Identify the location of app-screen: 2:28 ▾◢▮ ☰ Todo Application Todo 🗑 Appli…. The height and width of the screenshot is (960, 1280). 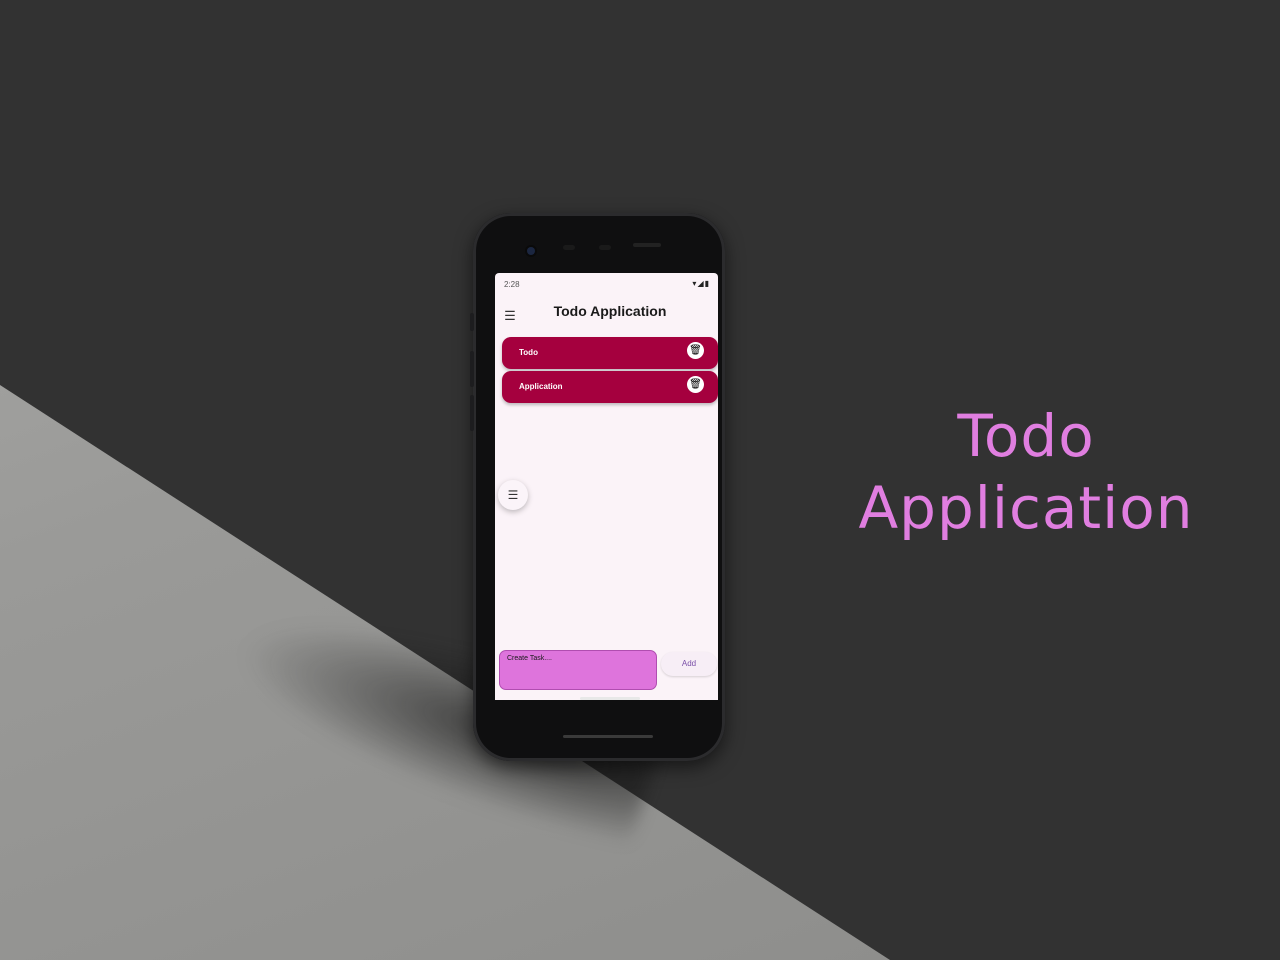
(606, 486).